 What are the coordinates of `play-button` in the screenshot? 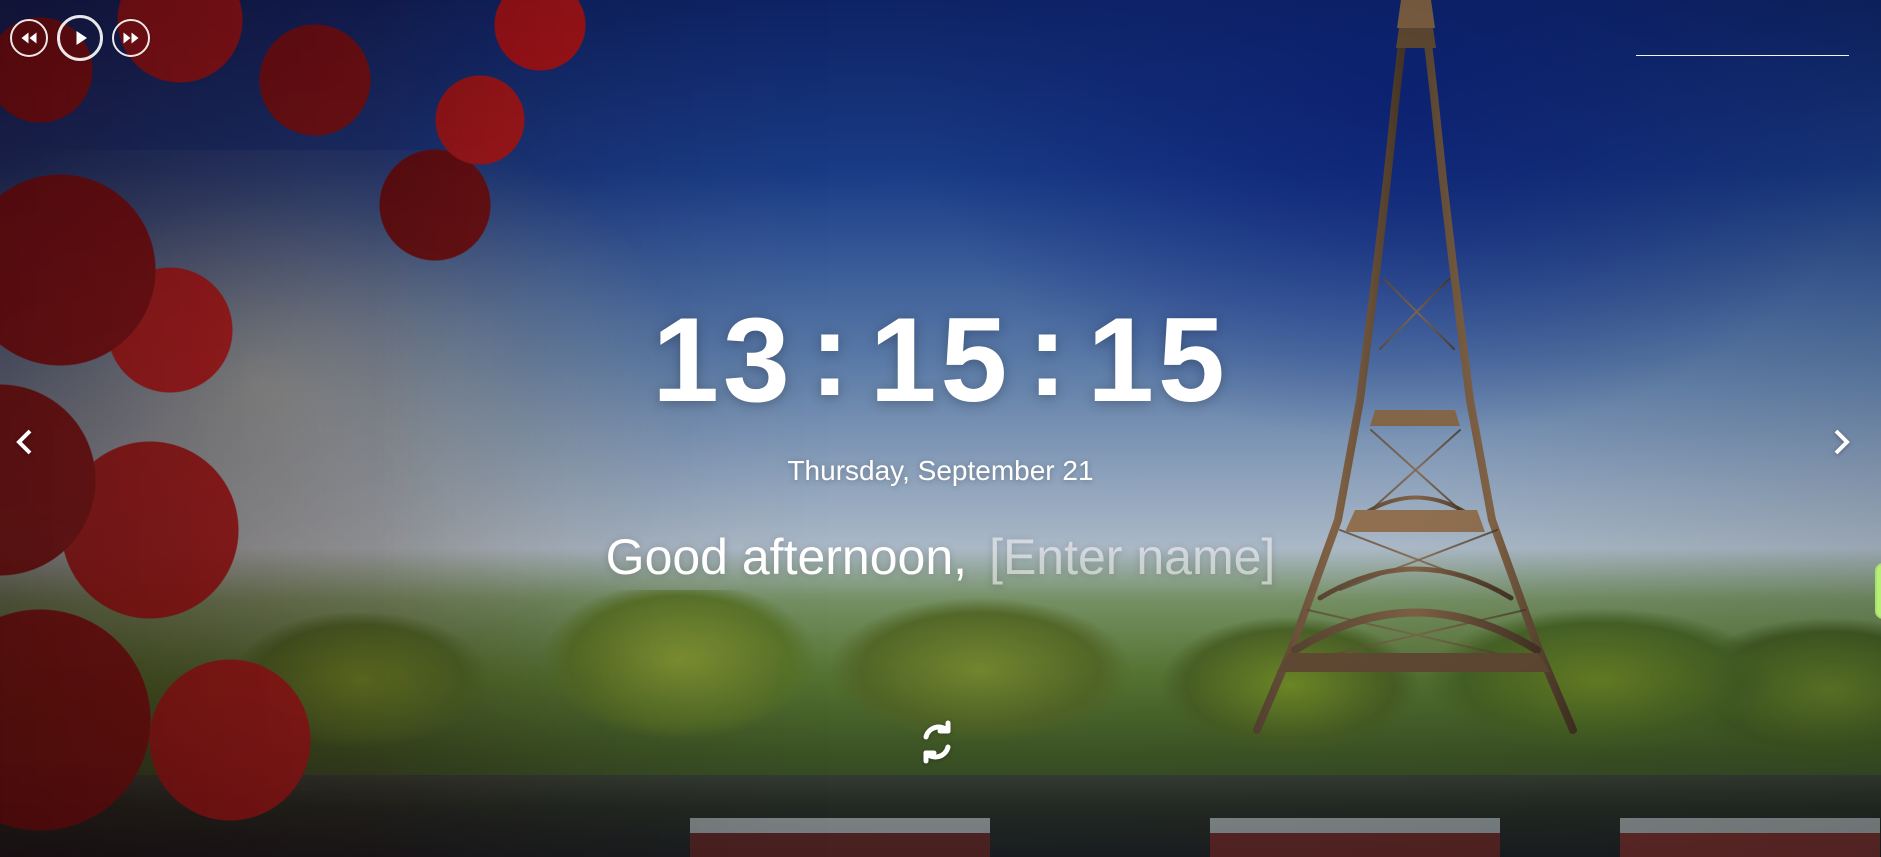 It's located at (80, 38).